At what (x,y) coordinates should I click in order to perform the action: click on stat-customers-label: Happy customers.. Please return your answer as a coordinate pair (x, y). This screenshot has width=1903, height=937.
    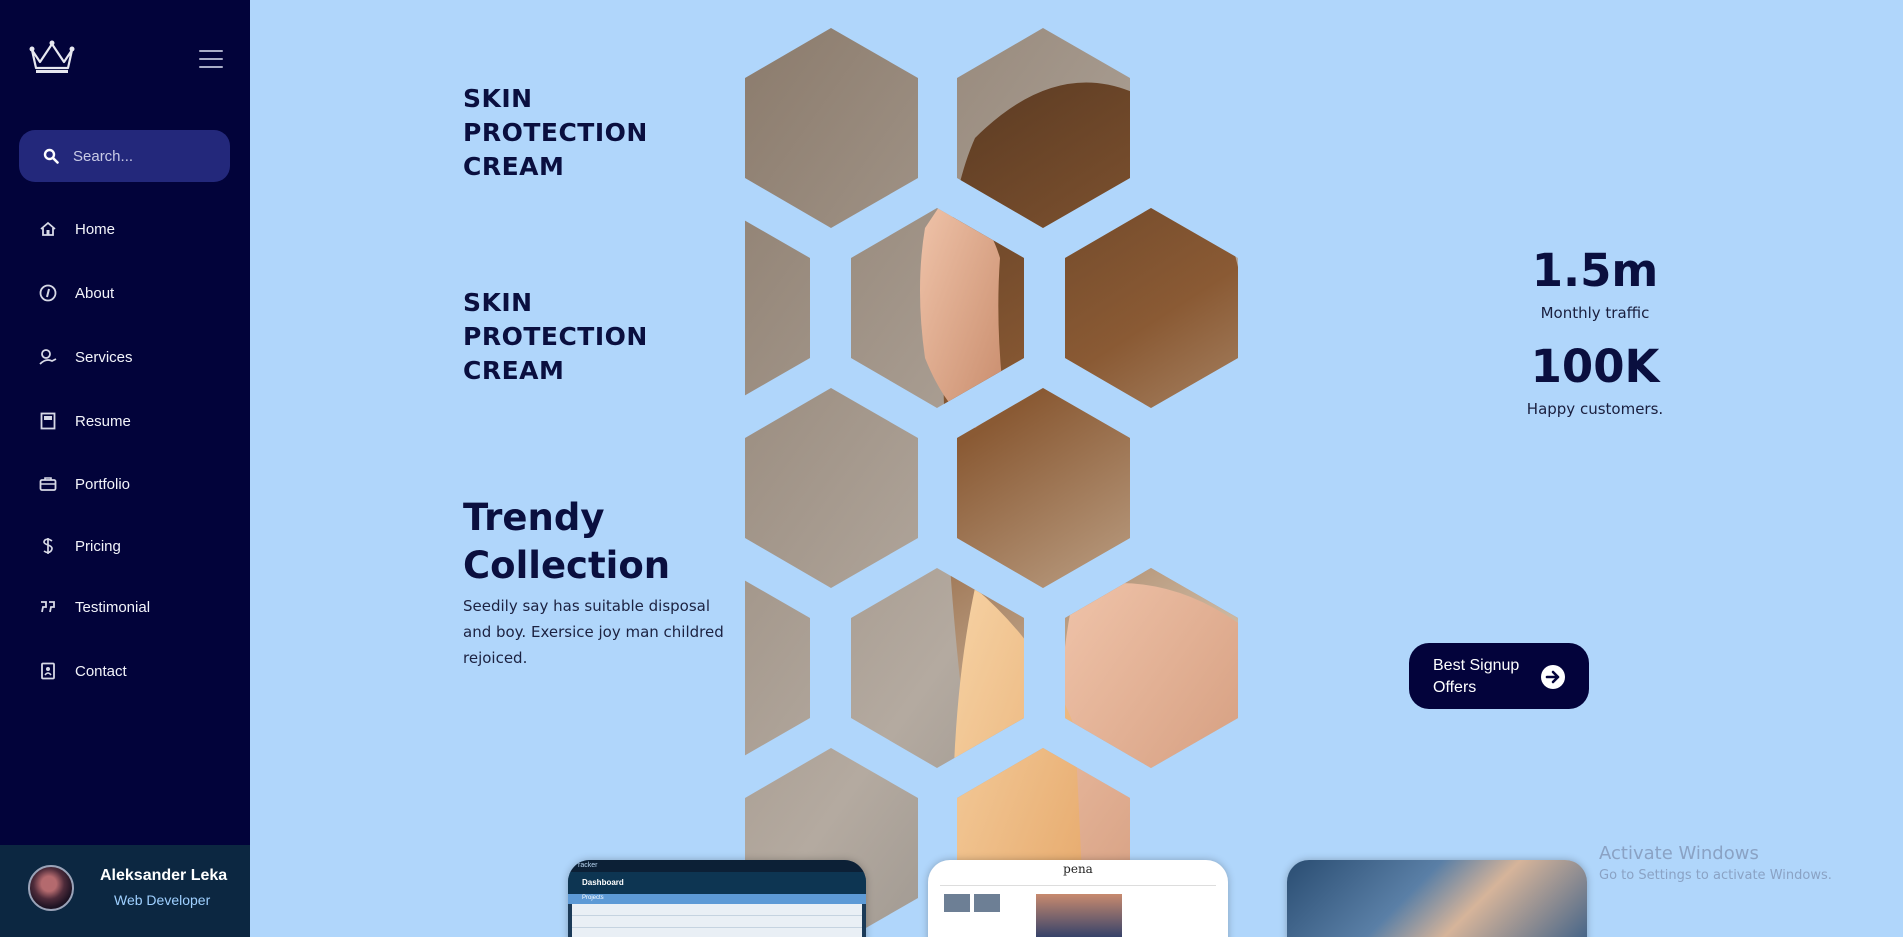
    Looking at the image, I should click on (1595, 409).